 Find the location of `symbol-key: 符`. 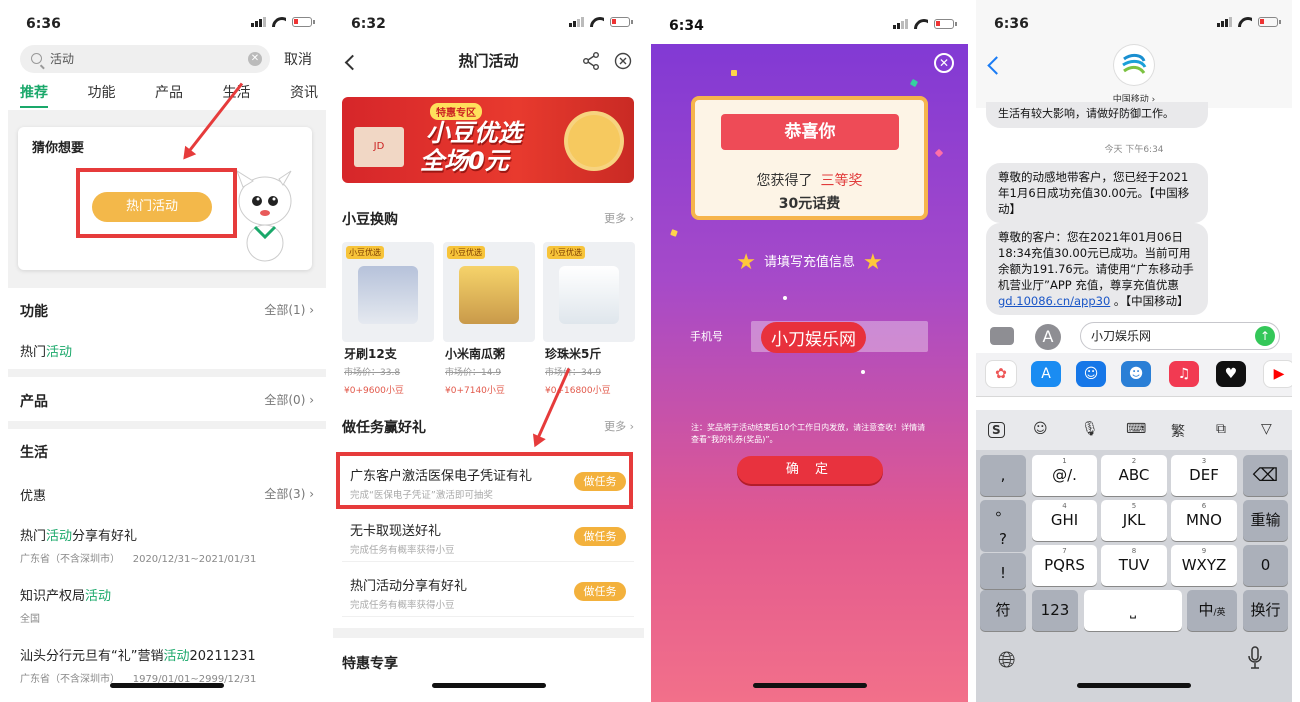

symbol-key: 符 is located at coordinates (1003, 610).